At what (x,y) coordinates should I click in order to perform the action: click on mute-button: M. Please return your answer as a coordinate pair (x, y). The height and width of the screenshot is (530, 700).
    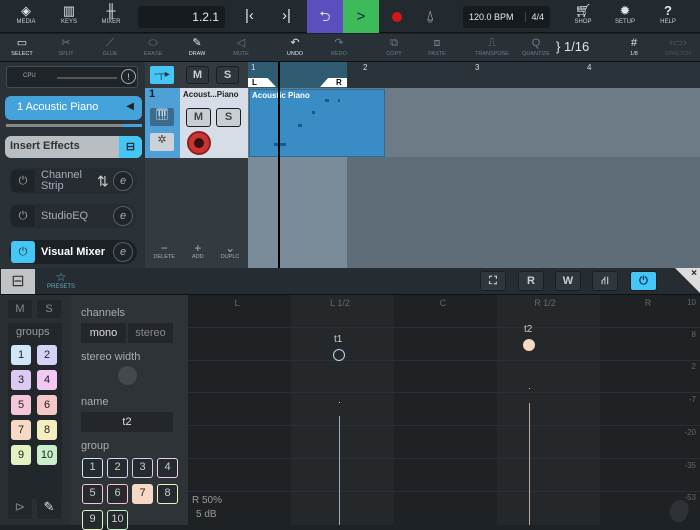
    Looking at the image, I should click on (20, 309).